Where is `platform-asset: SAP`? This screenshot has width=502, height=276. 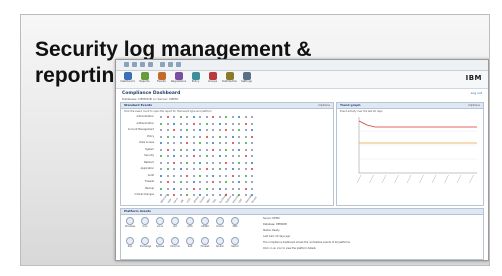 platform-asset: SAP is located at coordinates (190, 242).